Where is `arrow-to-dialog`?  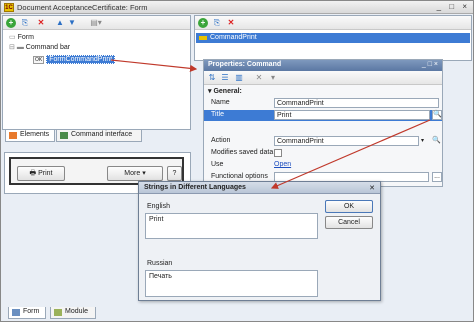
arrow-to-dialog is located at coordinates (350, 154).